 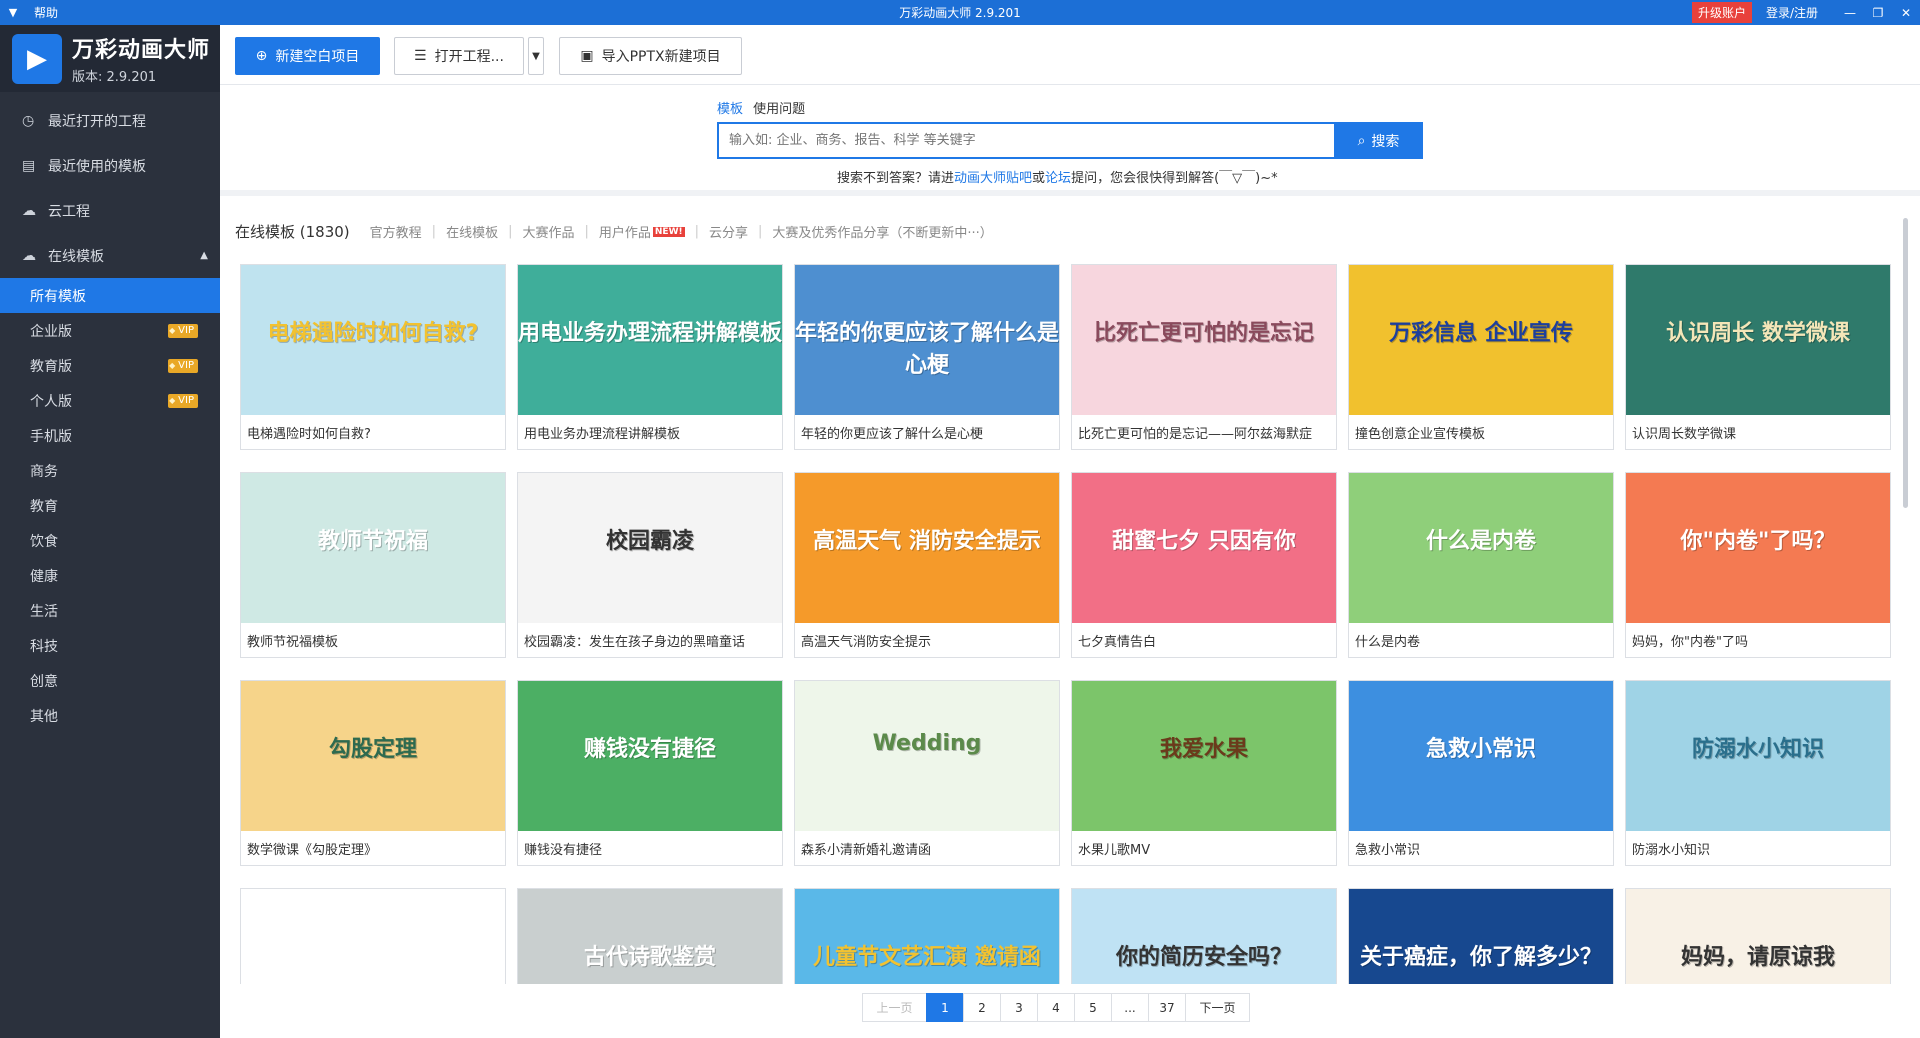 What do you see at coordinates (1204, 340) in the screenshot?
I see `template-thumbnail: 比死亡更可怕的是忘记` at bounding box center [1204, 340].